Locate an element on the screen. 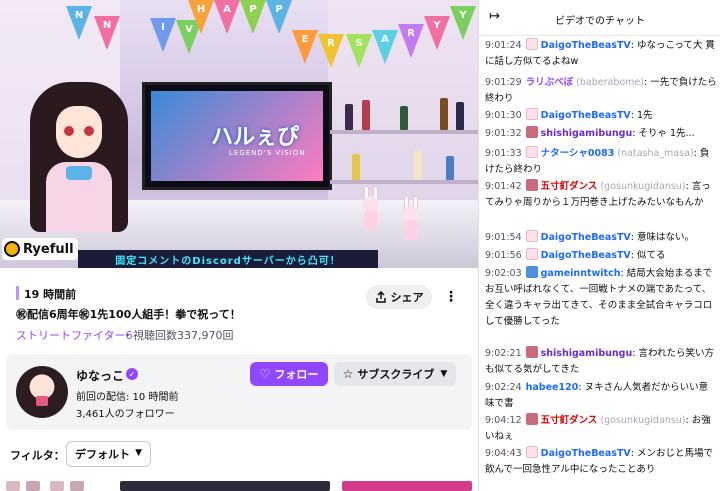 This screenshot has height=491, width=720. share-button: シェア is located at coordinates (399, 297).